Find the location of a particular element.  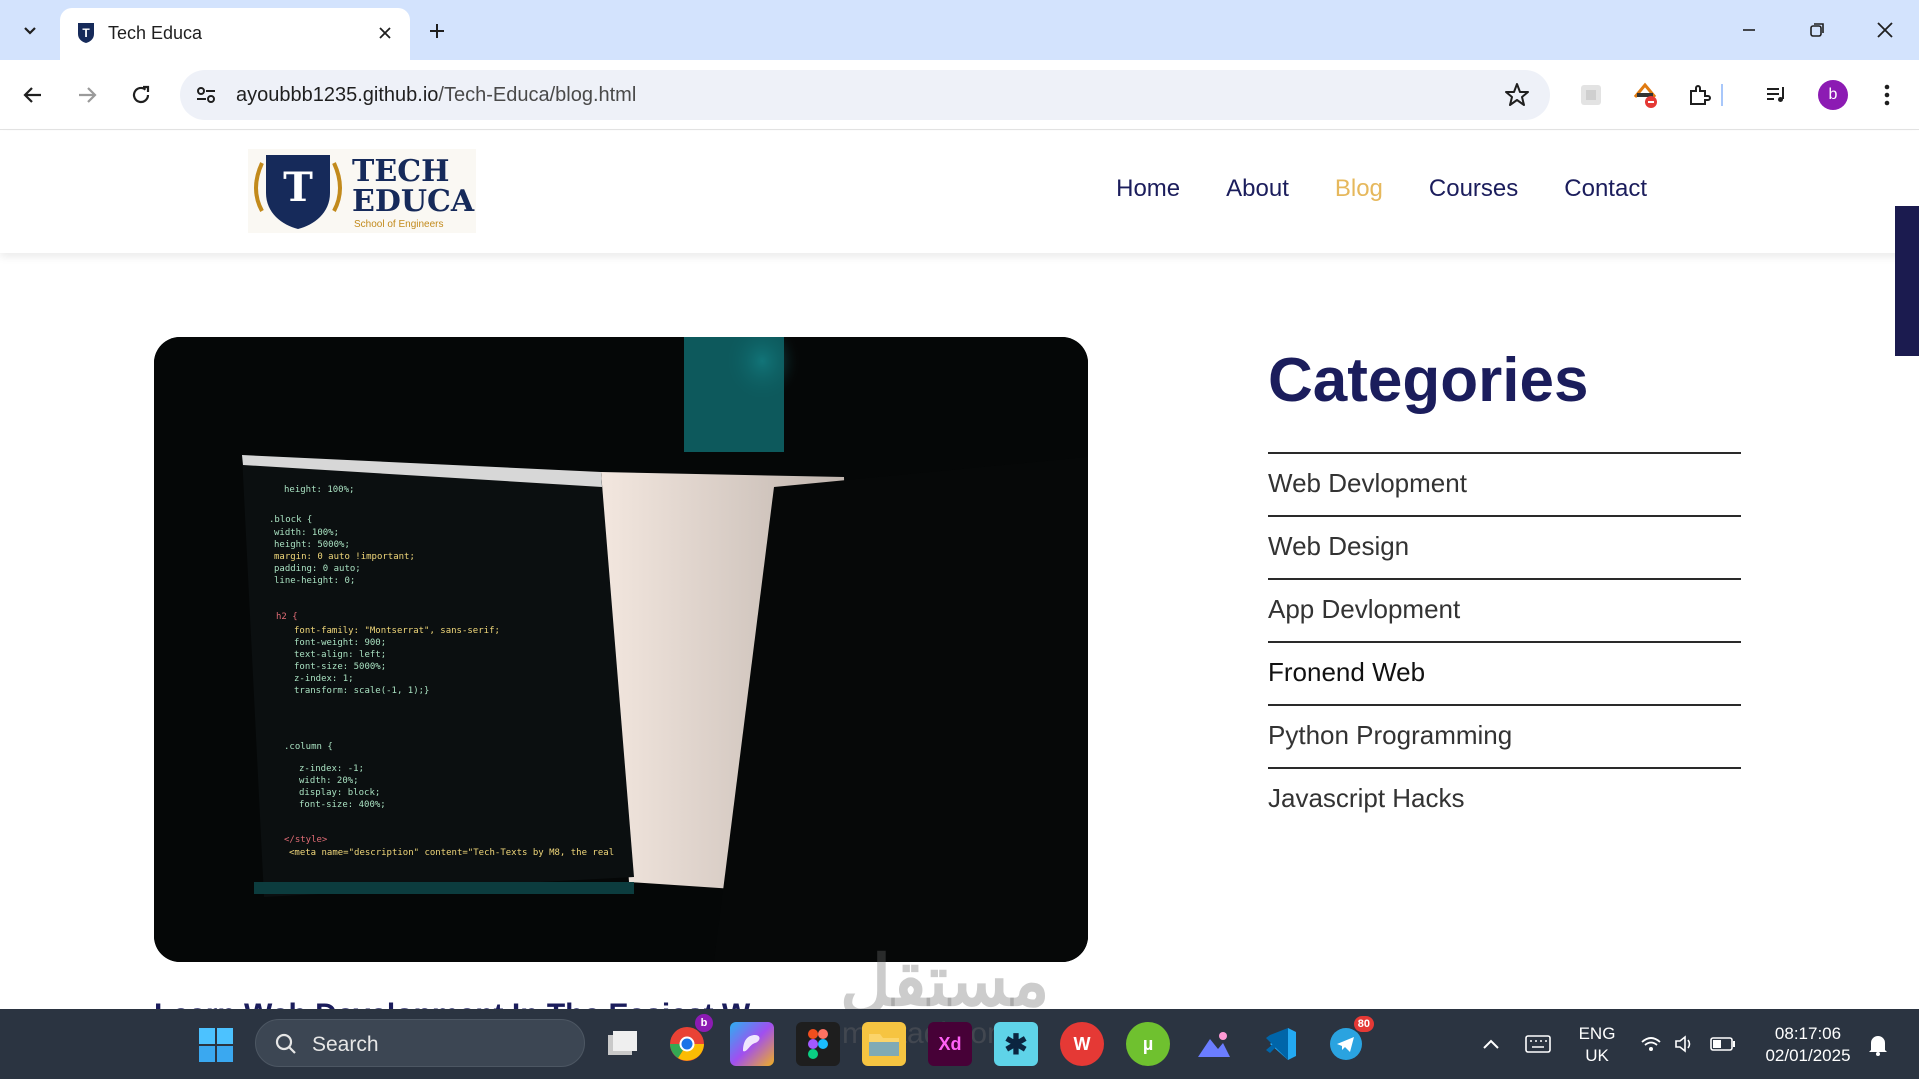

language-region: UK is located at coordinates (1597, 1055).